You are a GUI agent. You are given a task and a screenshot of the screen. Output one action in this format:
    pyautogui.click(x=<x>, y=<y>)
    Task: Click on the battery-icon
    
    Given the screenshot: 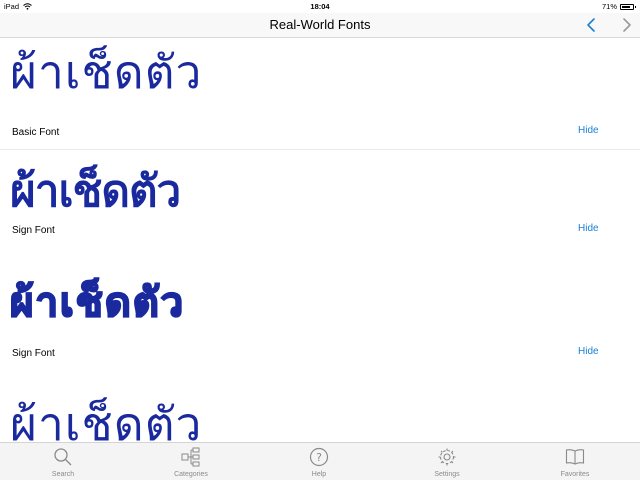 What is the action you would take?
    pyautogui.click(x=628, y=6)
    